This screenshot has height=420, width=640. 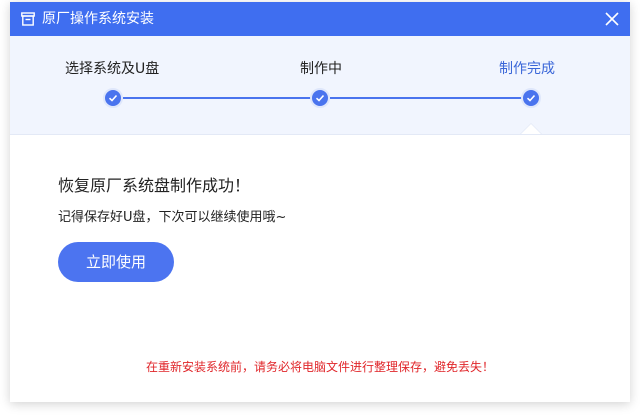 I want to click on close-icon, so click(x=612, y=19).